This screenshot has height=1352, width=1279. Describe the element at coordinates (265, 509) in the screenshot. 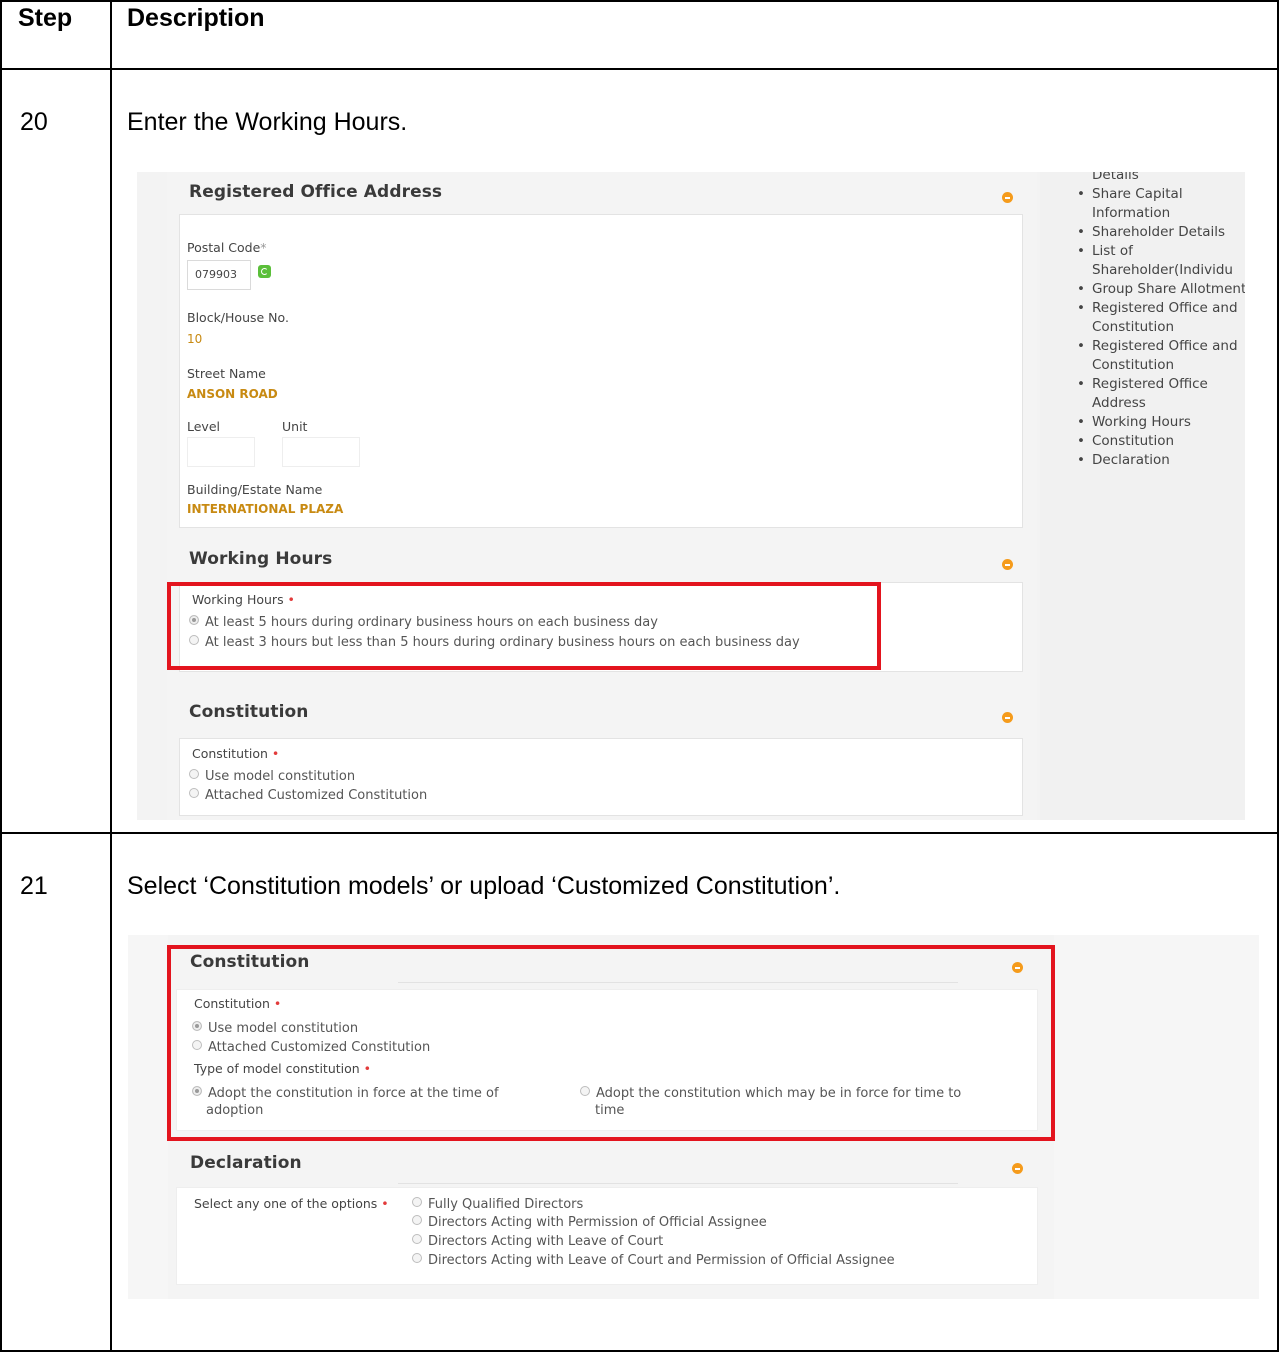

I see `building-value: INTERNATIONAL PLAZA` at that location.